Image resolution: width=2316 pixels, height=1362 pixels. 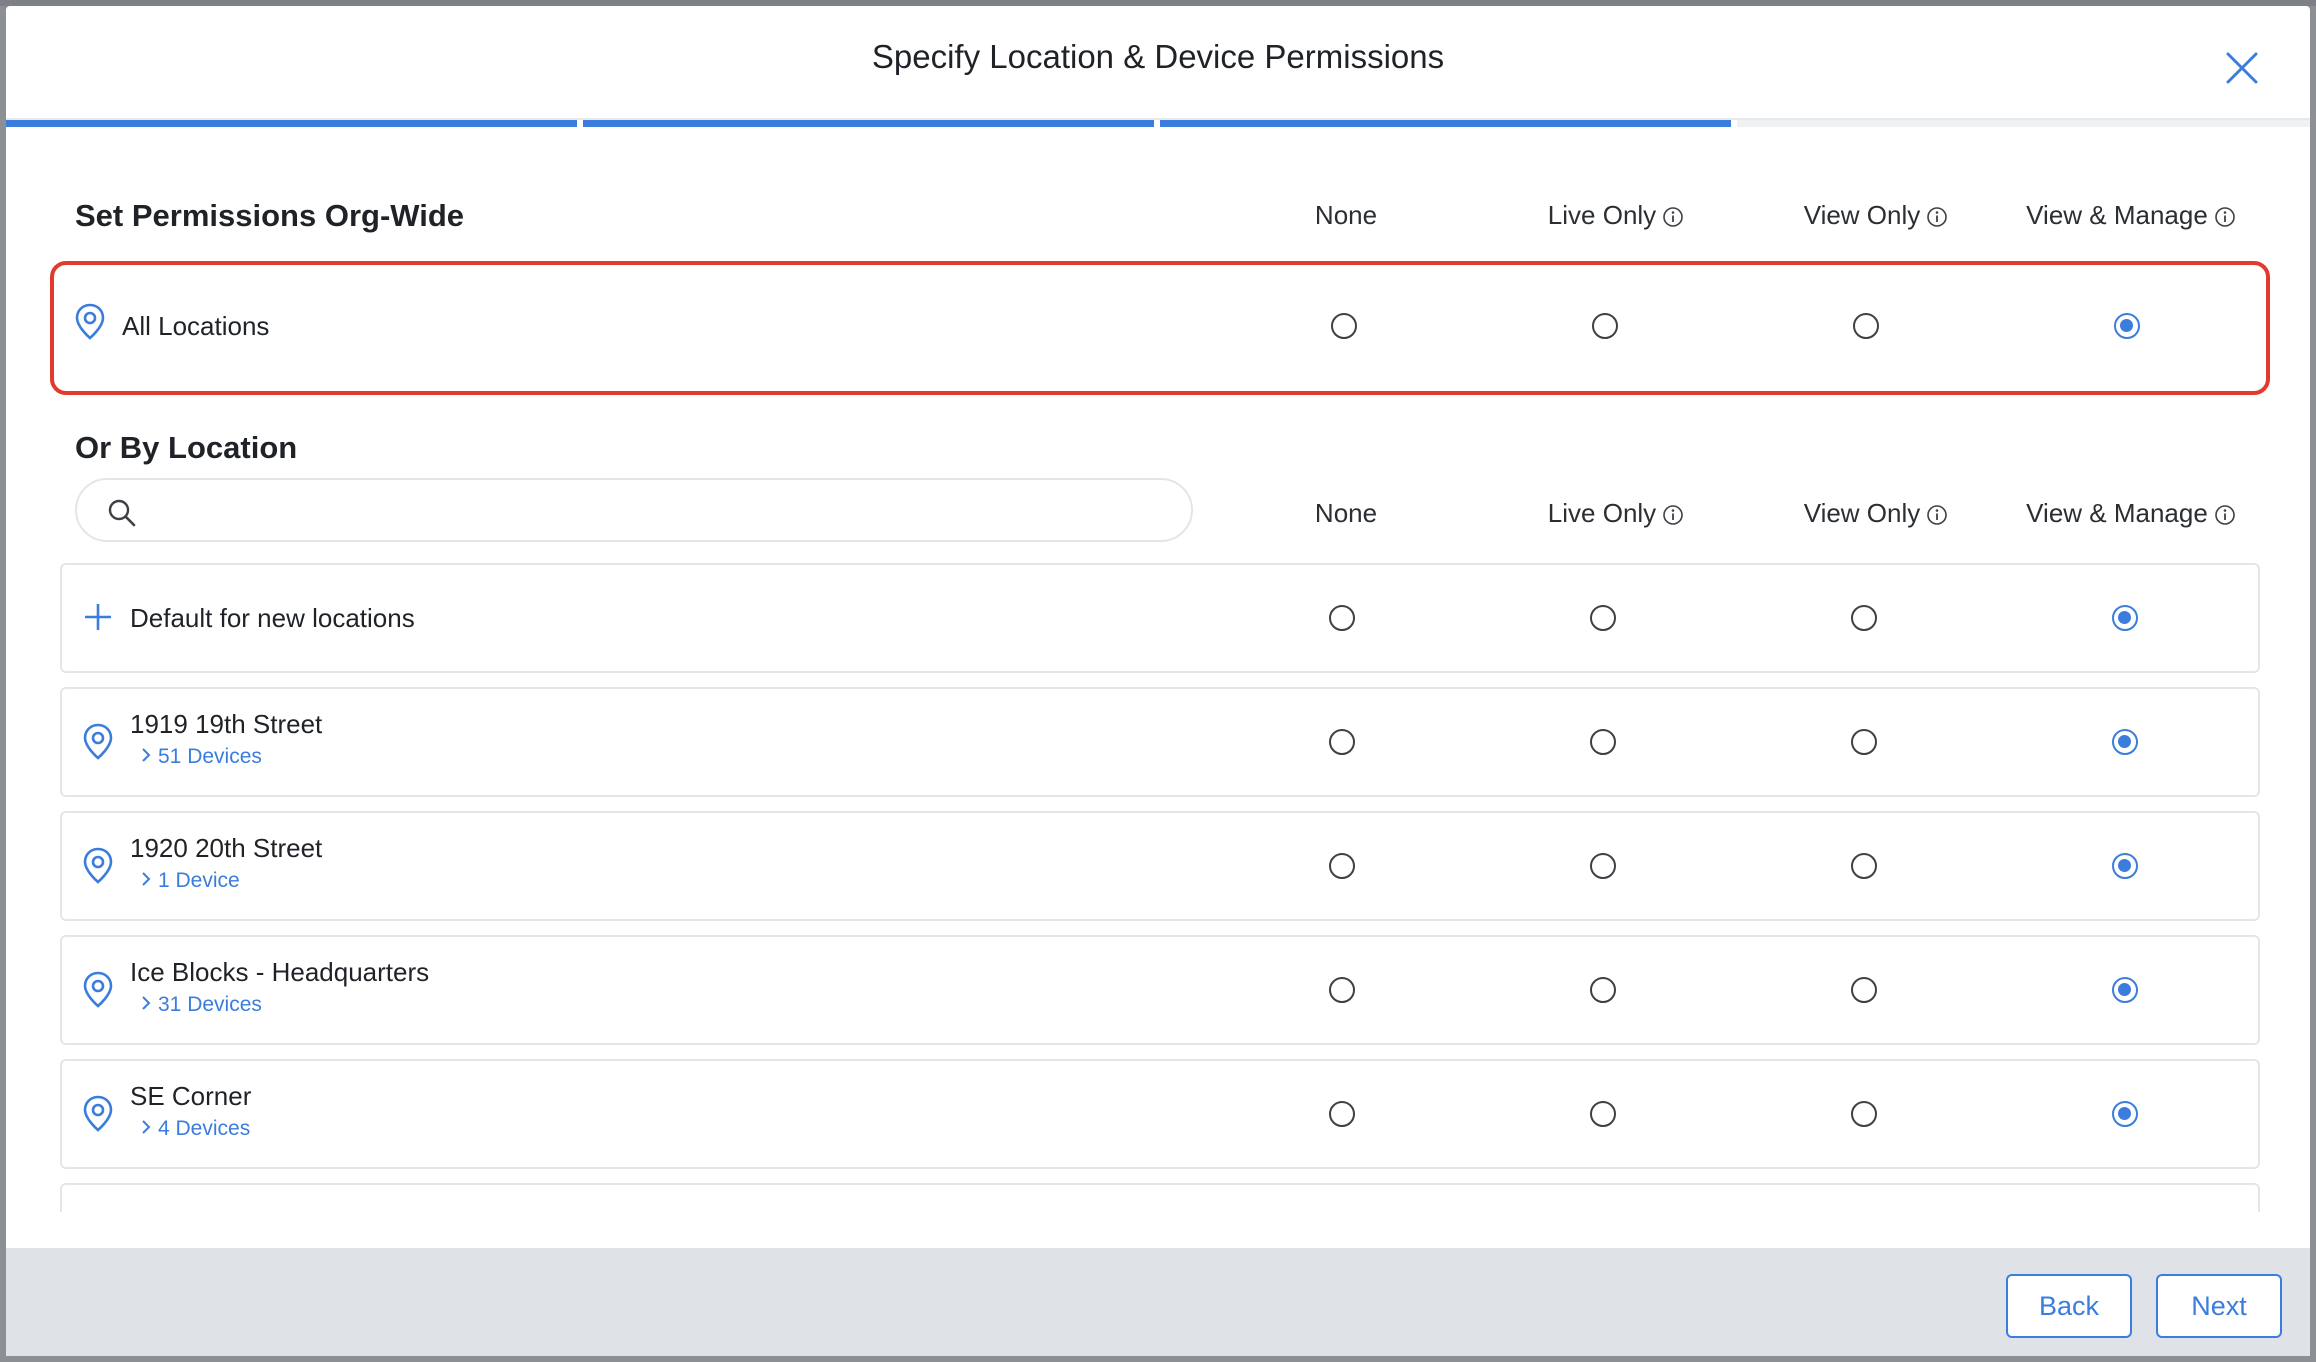 I want to click on by-location-title: Or By Location, so click(x=186, y=447).